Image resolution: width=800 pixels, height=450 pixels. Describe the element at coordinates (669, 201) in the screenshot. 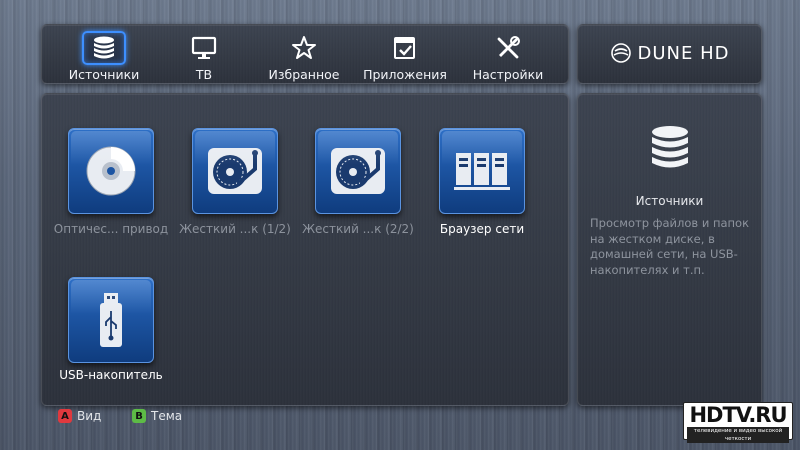

I see `info-title: Источники` at that location.